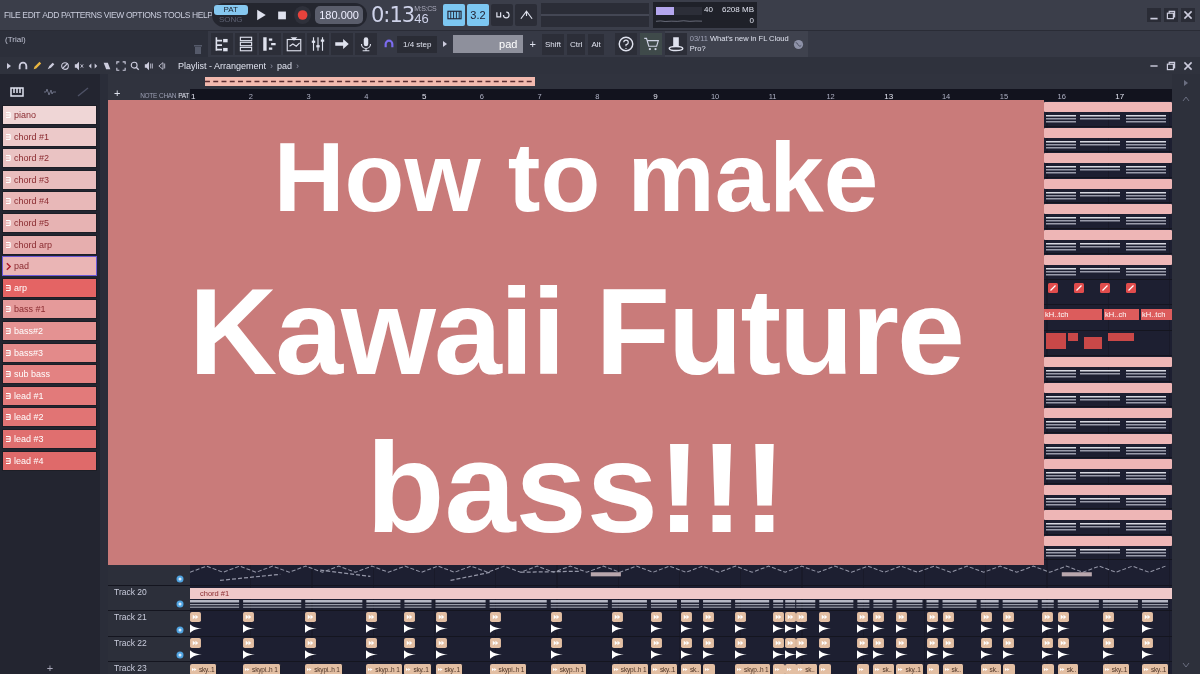  I want to click on pattern-item: chord arp, so click(49, 244).